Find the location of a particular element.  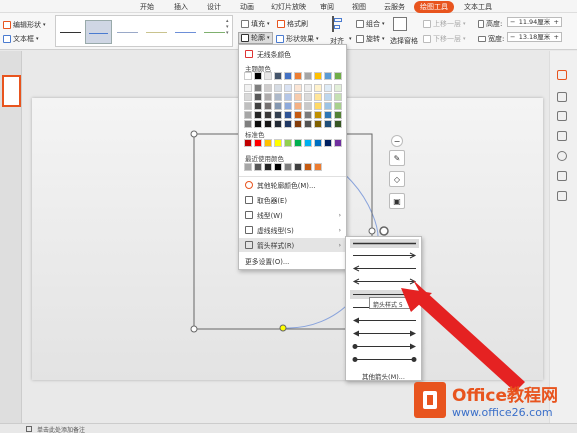

notes-placeholder: 单击此处添加备注 is located at coordinates (61, 430).